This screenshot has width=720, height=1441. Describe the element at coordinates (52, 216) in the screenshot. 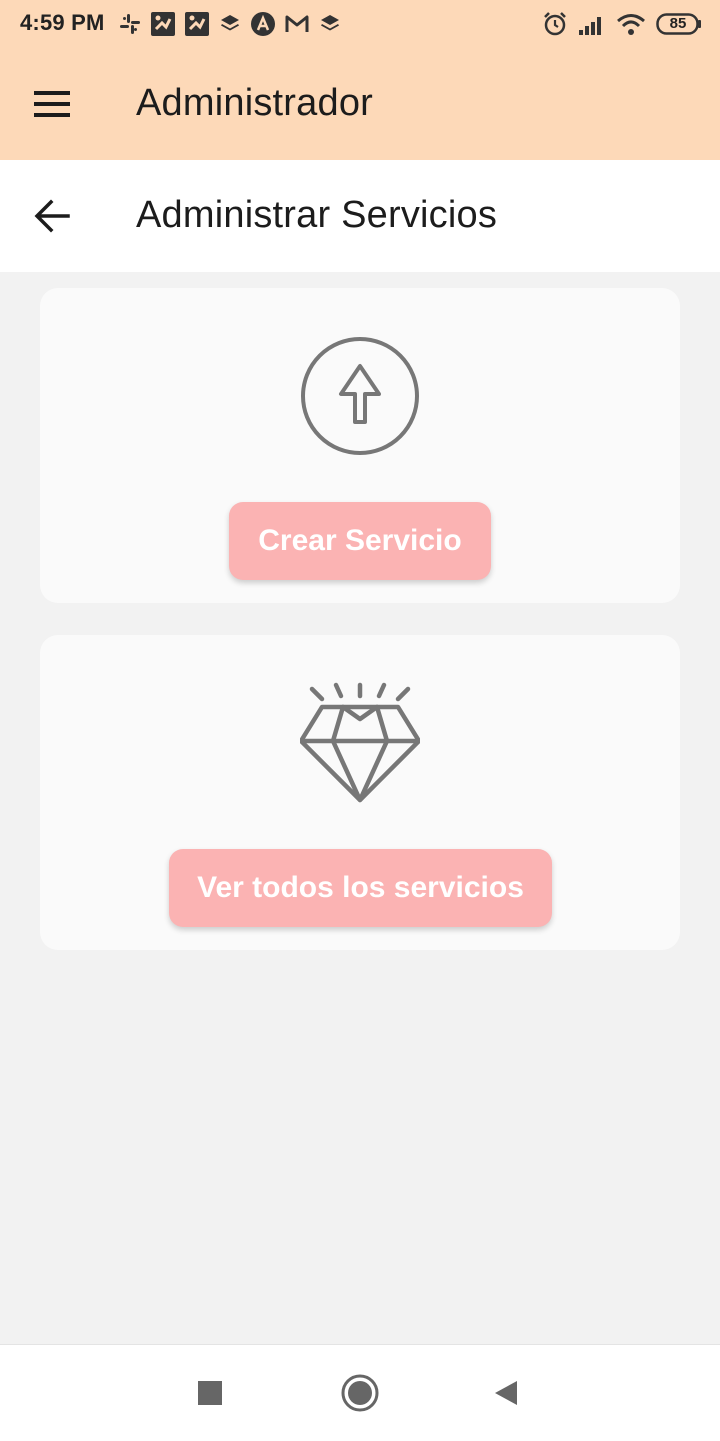

I see `arrow-left-icon` at that location.